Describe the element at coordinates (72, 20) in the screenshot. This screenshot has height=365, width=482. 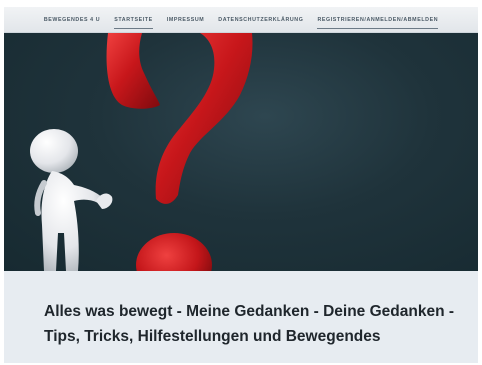
I see `nav-item-site-title: BEWEGENDES 4 U` at that location.